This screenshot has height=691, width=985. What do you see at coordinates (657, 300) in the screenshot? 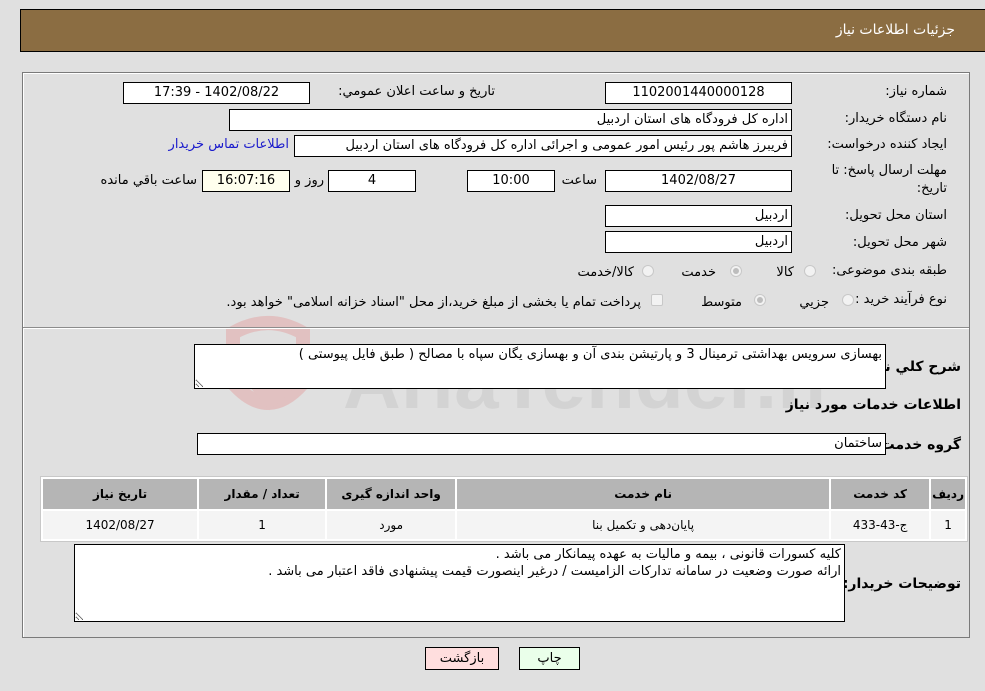
I see `treasury-checkbox` at bounding box center [657, 300].